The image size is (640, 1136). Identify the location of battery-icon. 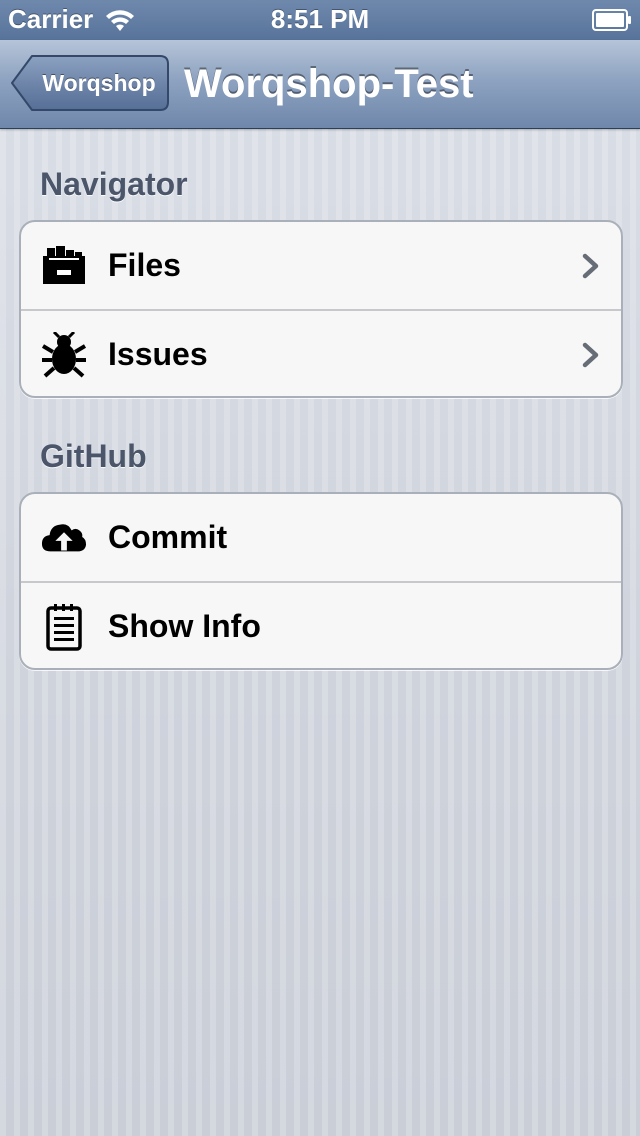
(611, 20).